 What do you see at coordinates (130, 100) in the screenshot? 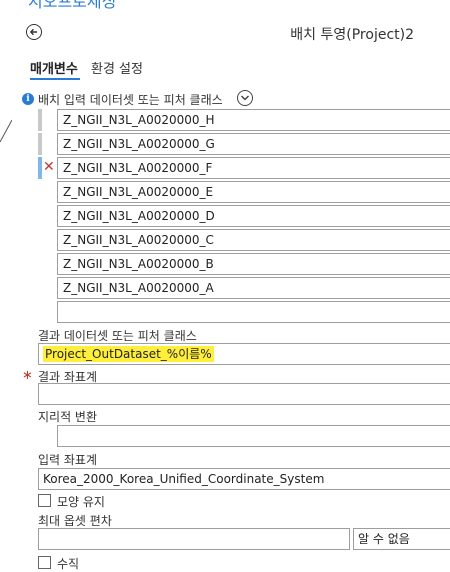
I see `input-datasets-label: 배치 입력 데이터셋 또는 피처 클래스` at bounding box center [130, 100].